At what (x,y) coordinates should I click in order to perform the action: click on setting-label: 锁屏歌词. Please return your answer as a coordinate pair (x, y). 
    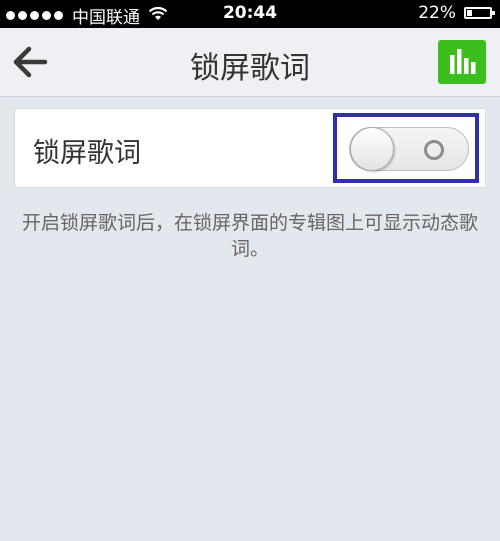
    Looking at the image, I should click on (87, 153).